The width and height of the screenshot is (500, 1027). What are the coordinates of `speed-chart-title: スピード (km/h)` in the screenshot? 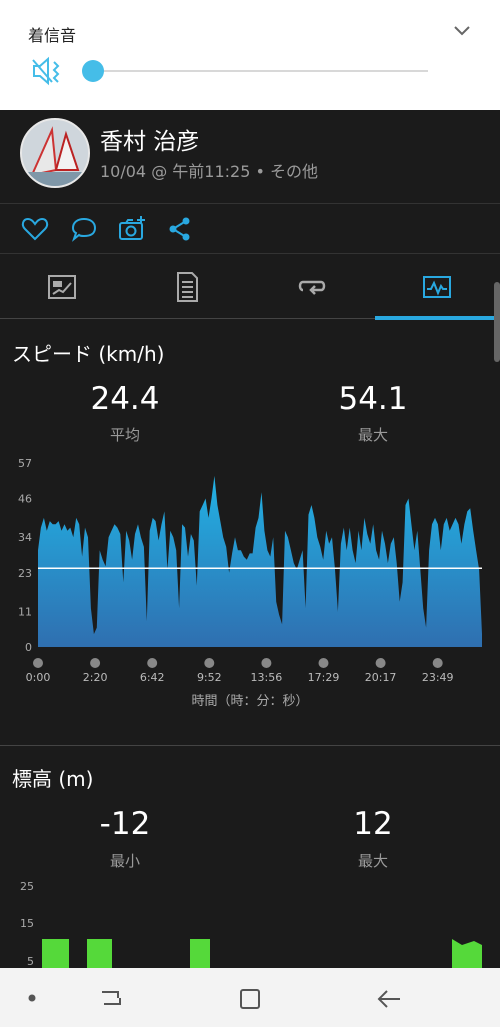 It's located at (88, 354).